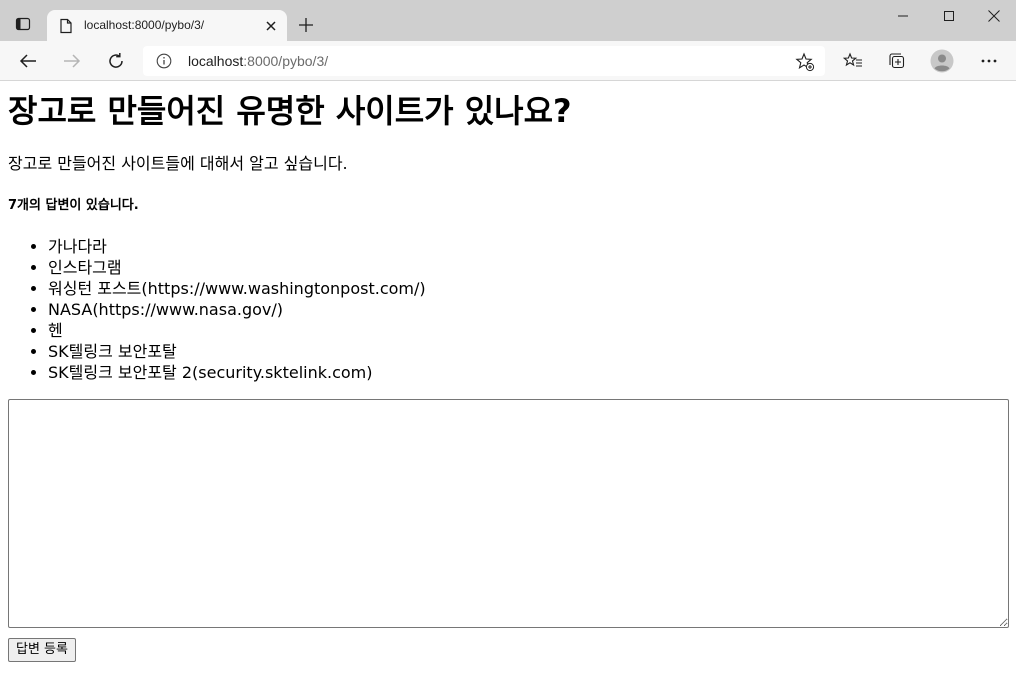  Describe the element at coordinates (805, 62) in the screenshot. I see `star-plus-icon` at that location.